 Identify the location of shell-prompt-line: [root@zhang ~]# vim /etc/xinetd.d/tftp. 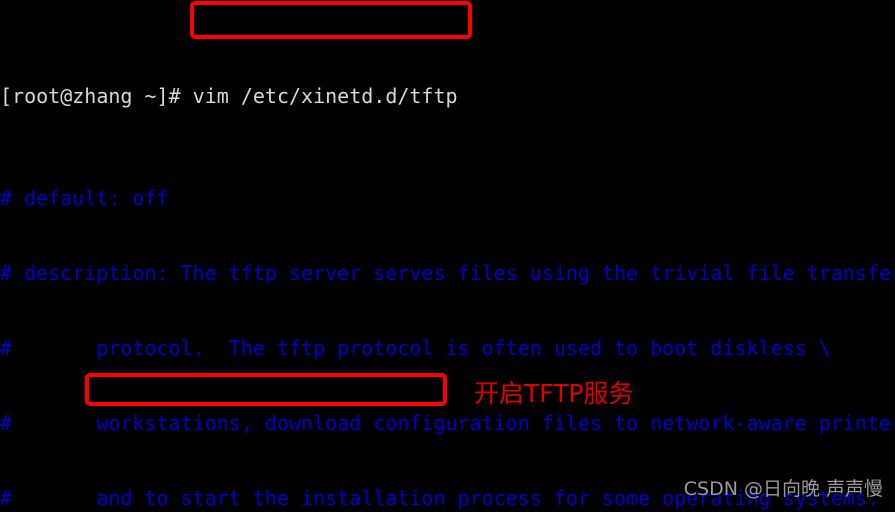
(447, 93).